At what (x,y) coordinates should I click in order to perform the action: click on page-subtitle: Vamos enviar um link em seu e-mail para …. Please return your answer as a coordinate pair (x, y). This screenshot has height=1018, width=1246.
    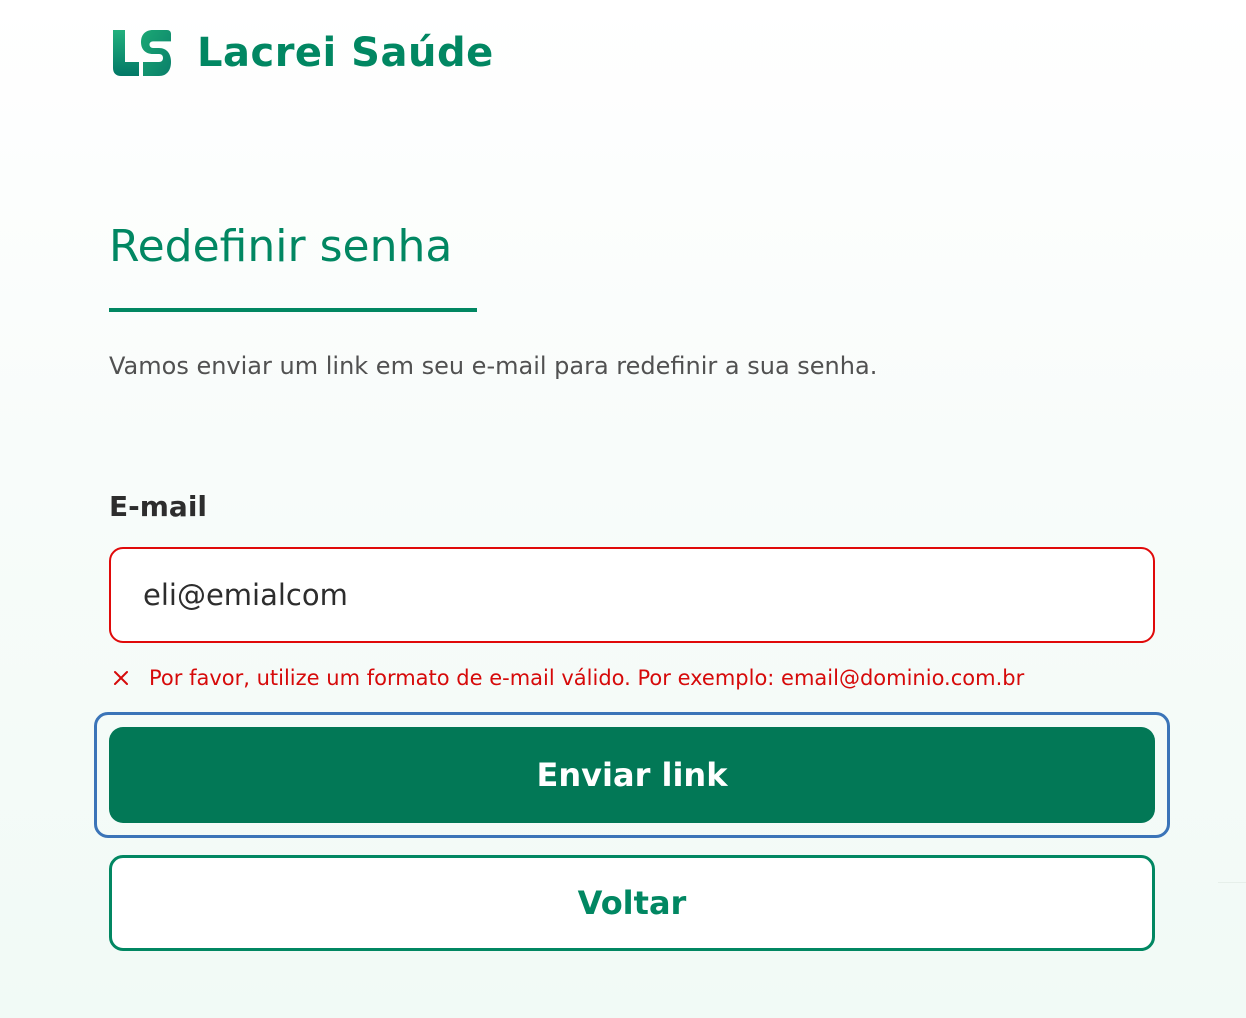
    Looking at the image, I should click on (493, 366).